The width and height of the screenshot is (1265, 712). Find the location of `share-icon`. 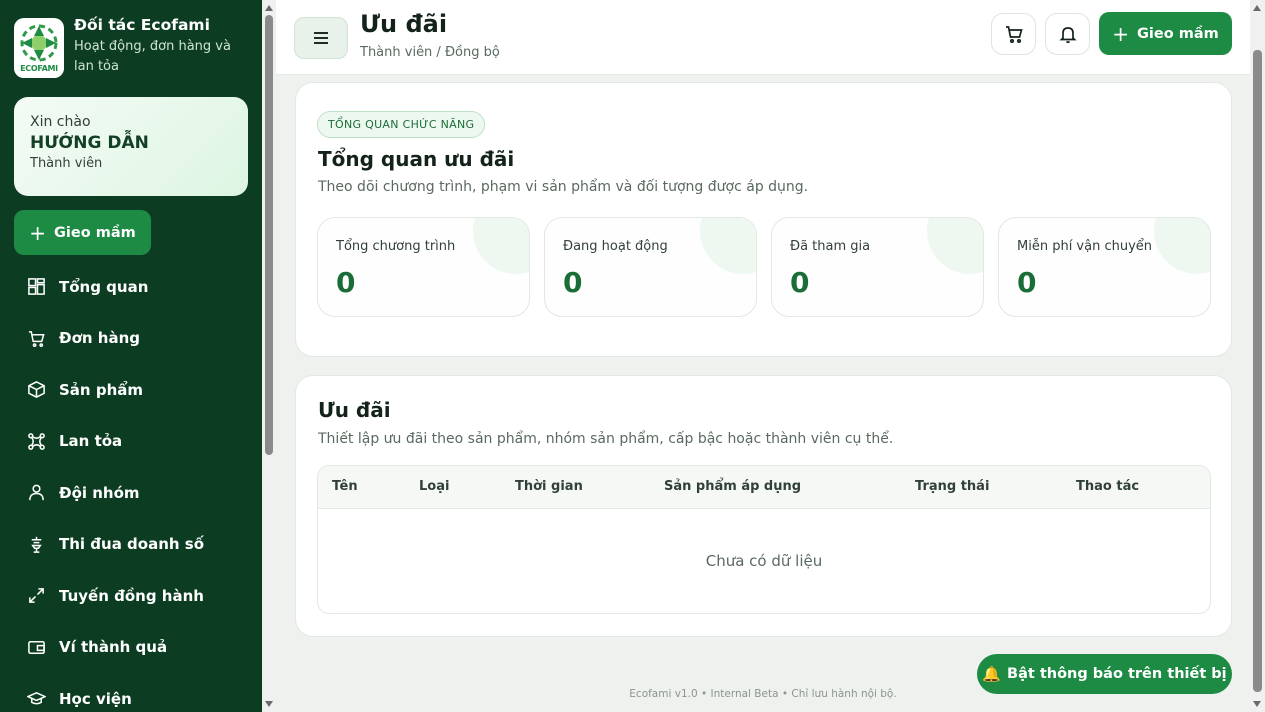

share-icon is located at coordinates (36, 441).